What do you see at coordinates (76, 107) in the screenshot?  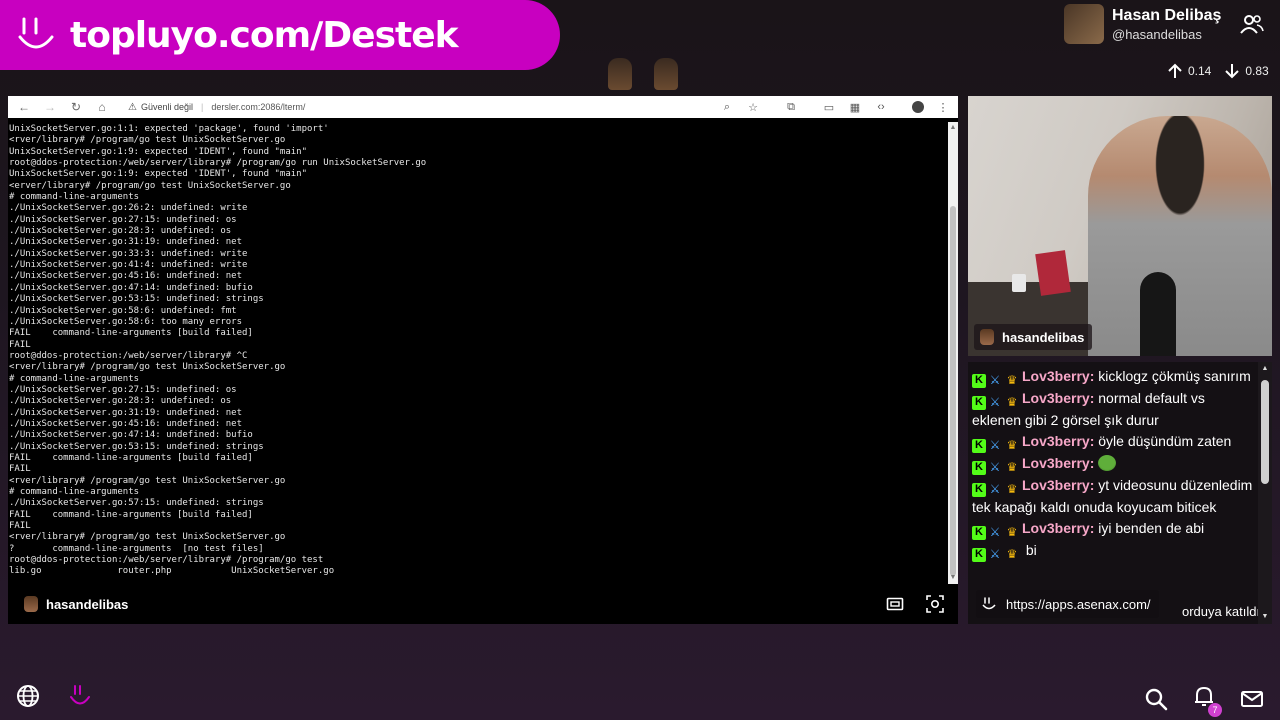 I see `reload-icon: ↻` at bounding box center [76, 107].